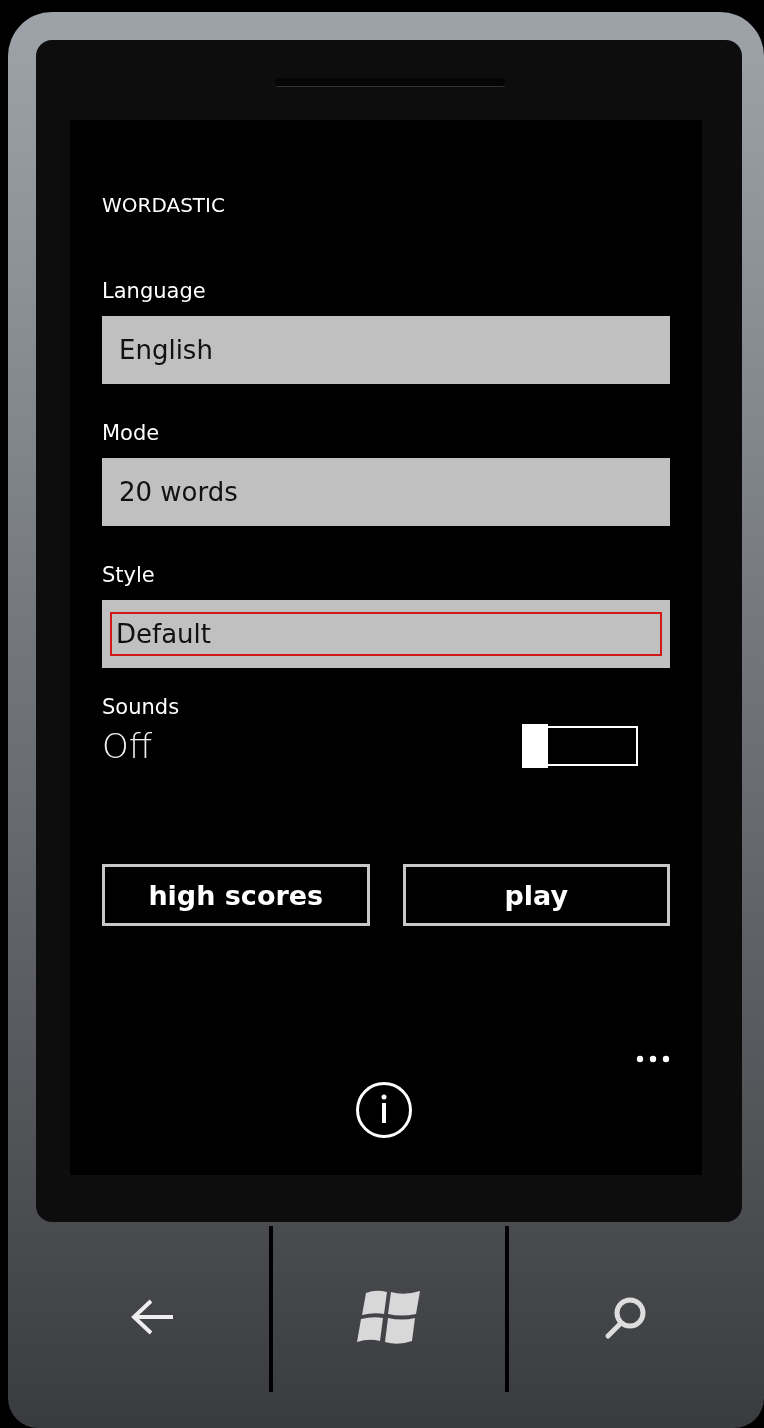  Describe the element at coordinates (128, 746) in the screenshot. I see `toggle-state: Off` at that location.